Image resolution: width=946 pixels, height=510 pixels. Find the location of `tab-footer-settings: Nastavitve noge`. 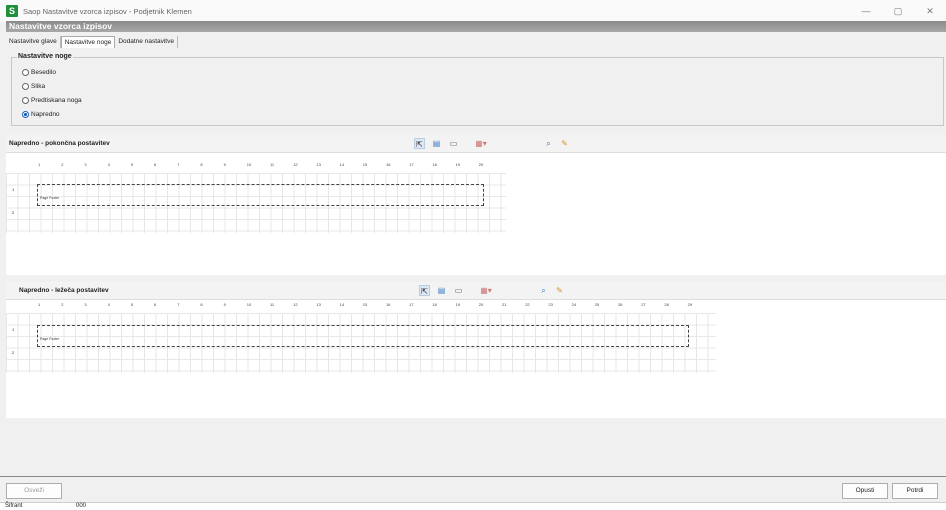

tab-footer-settings: Nastavitve noge is located at coordinates (88, 42).